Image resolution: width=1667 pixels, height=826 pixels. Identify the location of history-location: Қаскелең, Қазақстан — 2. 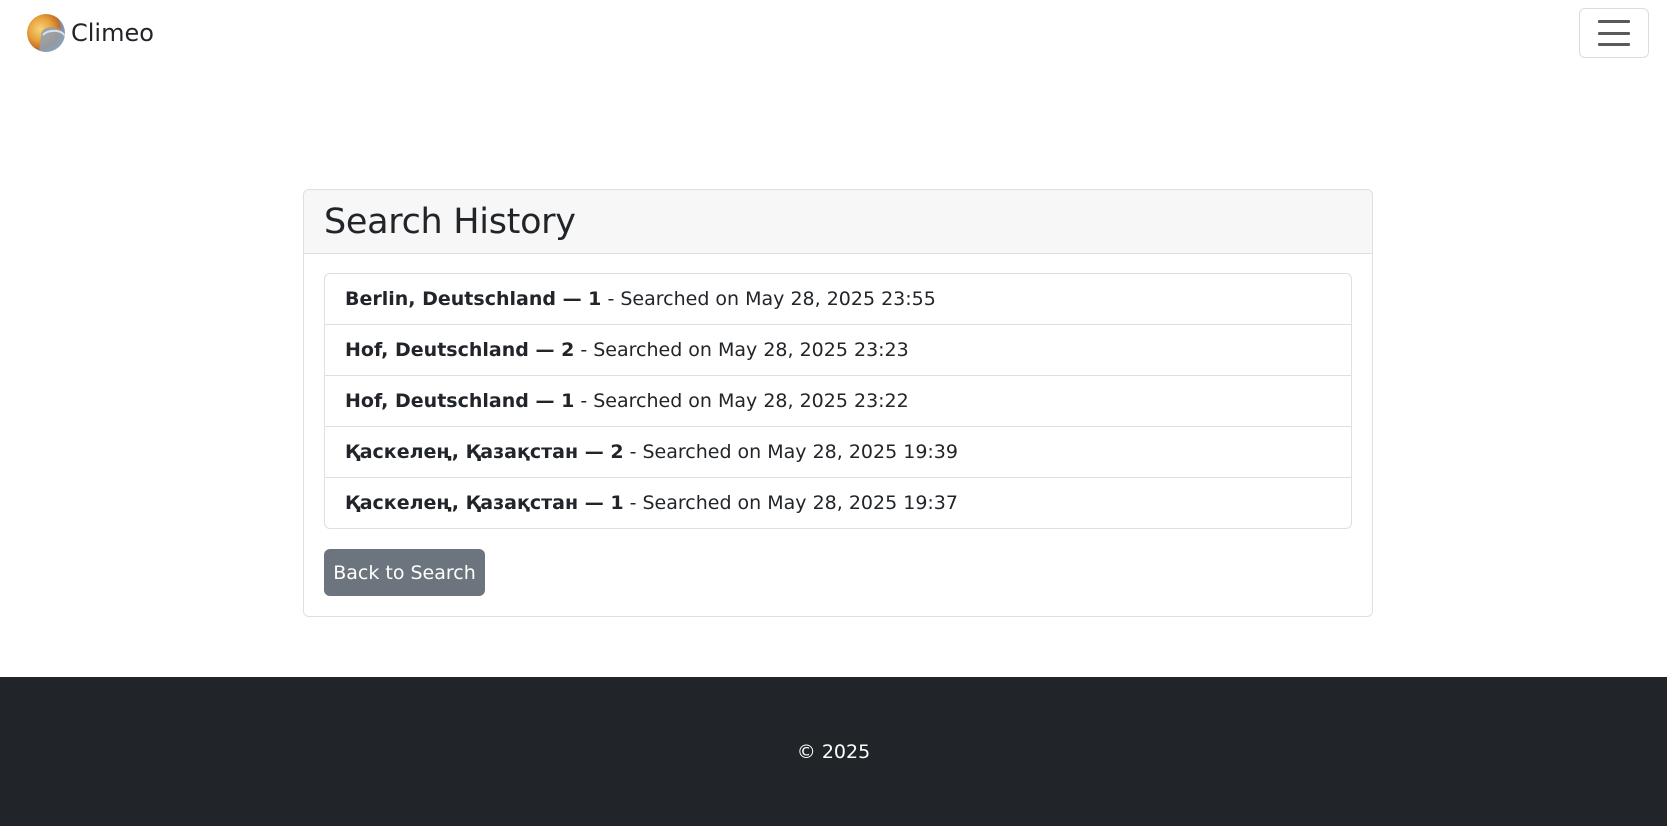
(484, 452).